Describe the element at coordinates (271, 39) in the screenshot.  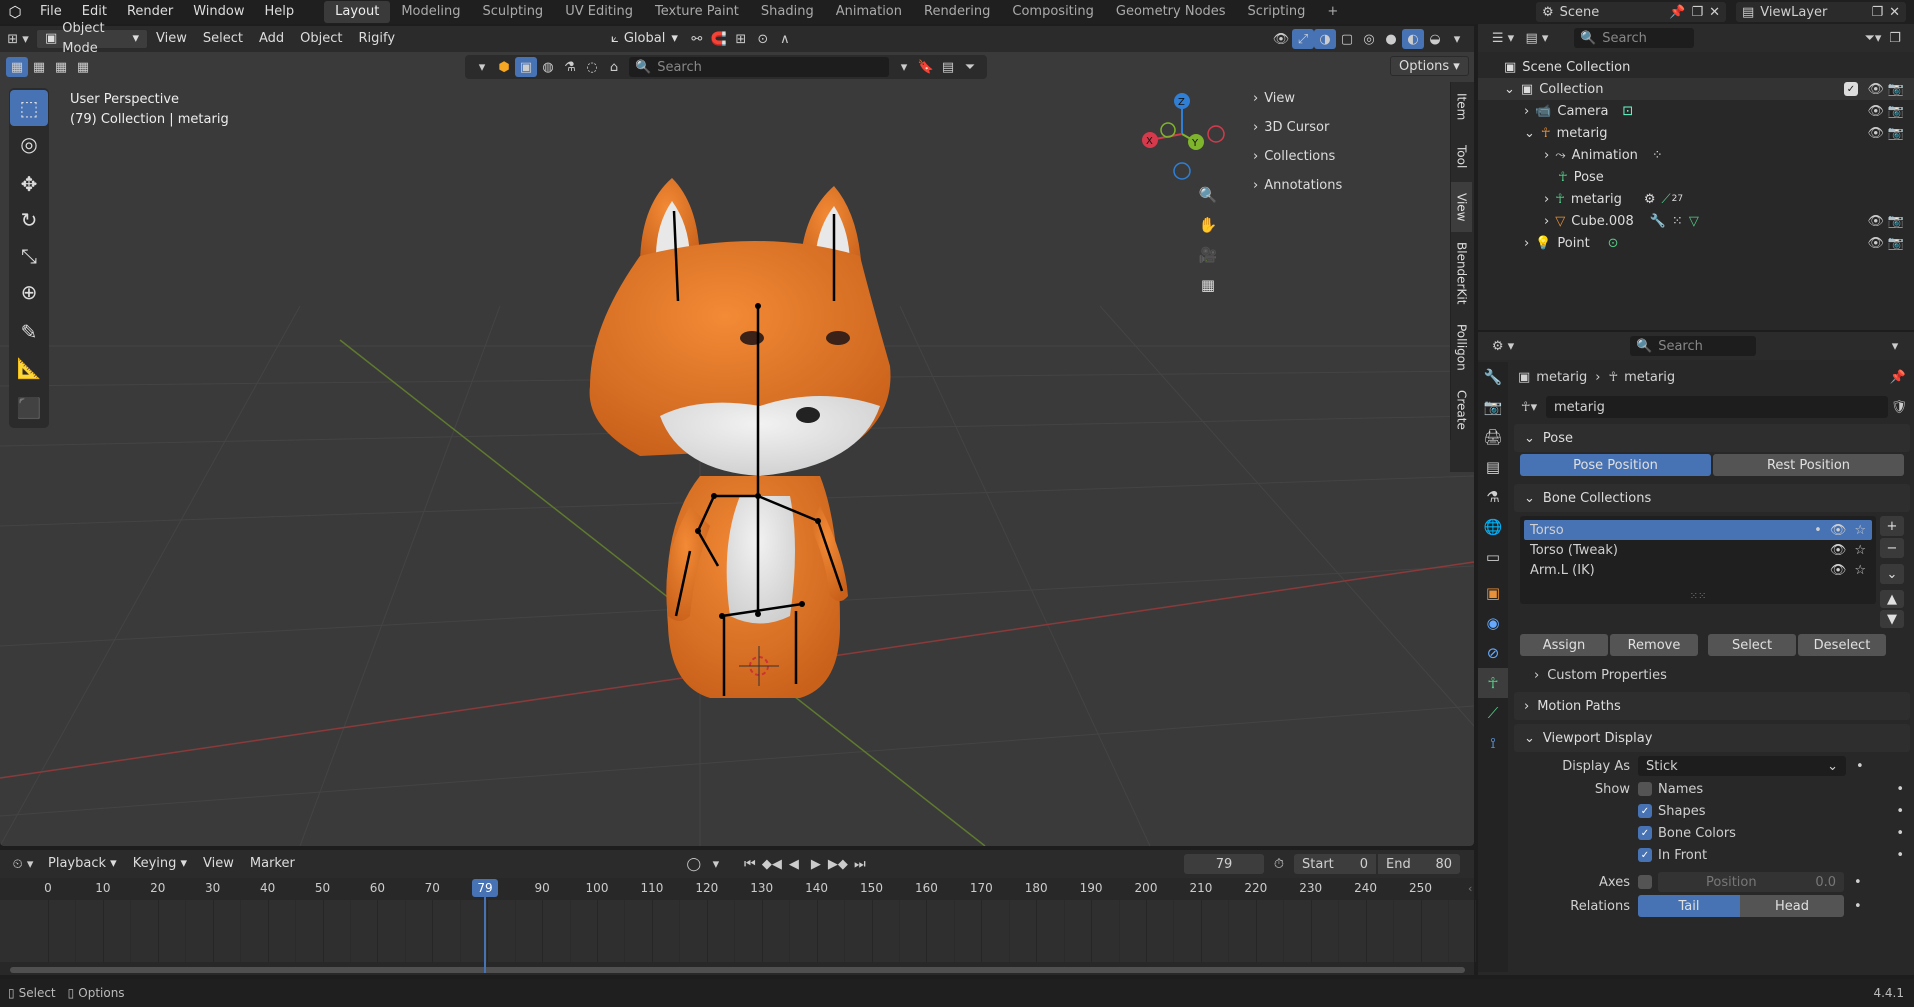
I see `menu-add: Add` at that location.